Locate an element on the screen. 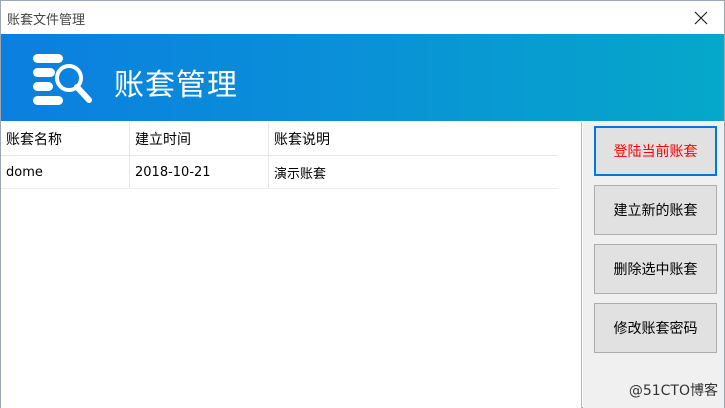  change-password-button: 修改账套密码 is located at coordinates (655, 328).